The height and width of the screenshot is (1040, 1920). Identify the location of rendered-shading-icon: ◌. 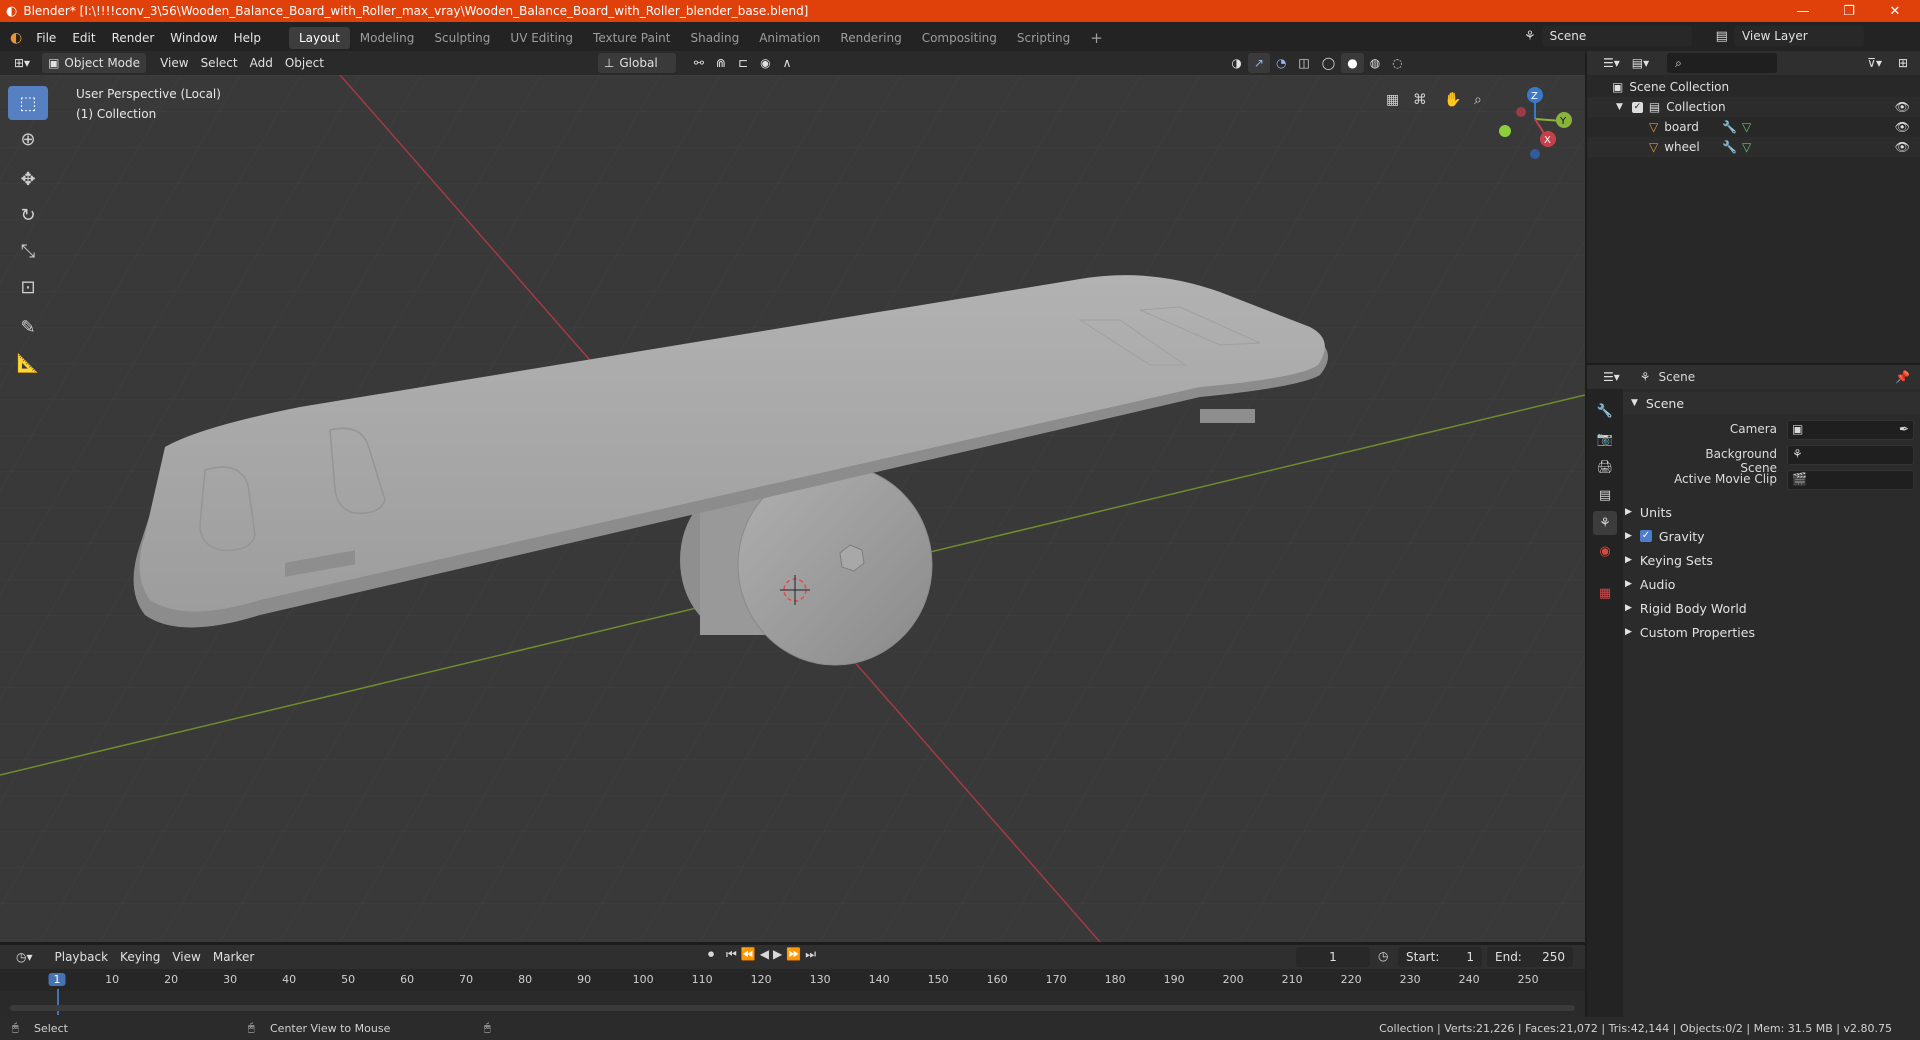
(1397, 63).